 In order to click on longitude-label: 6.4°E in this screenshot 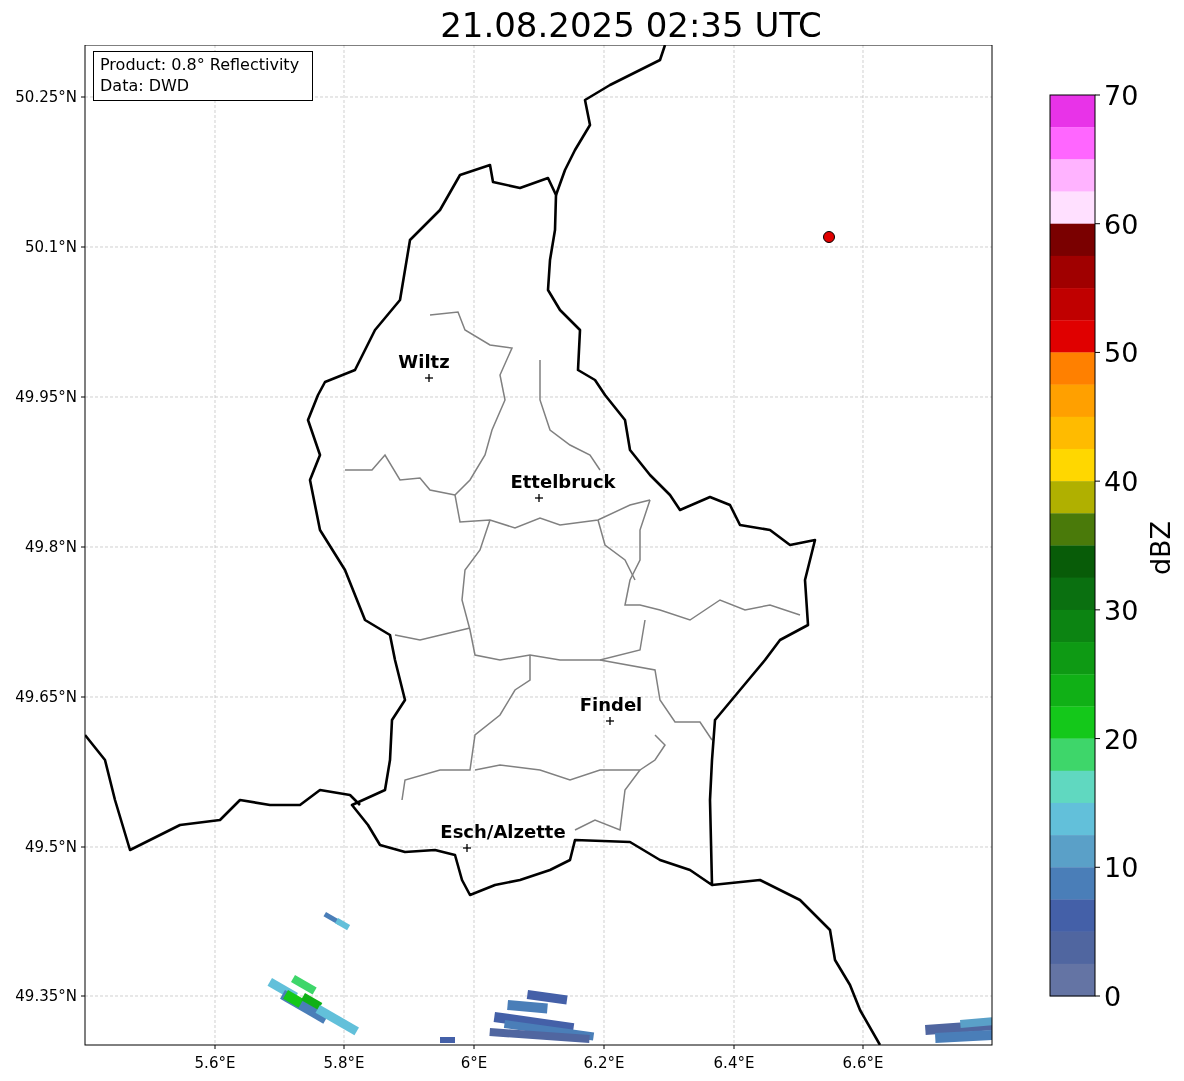, I will do `click(734, 1063)`.